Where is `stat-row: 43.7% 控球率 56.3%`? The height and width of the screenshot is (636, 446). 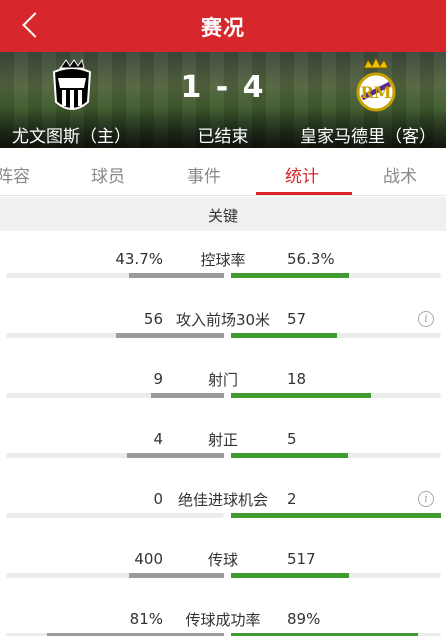
stat-row: 43.7% 控球率 56.3% is located at coordinates (223, 270).